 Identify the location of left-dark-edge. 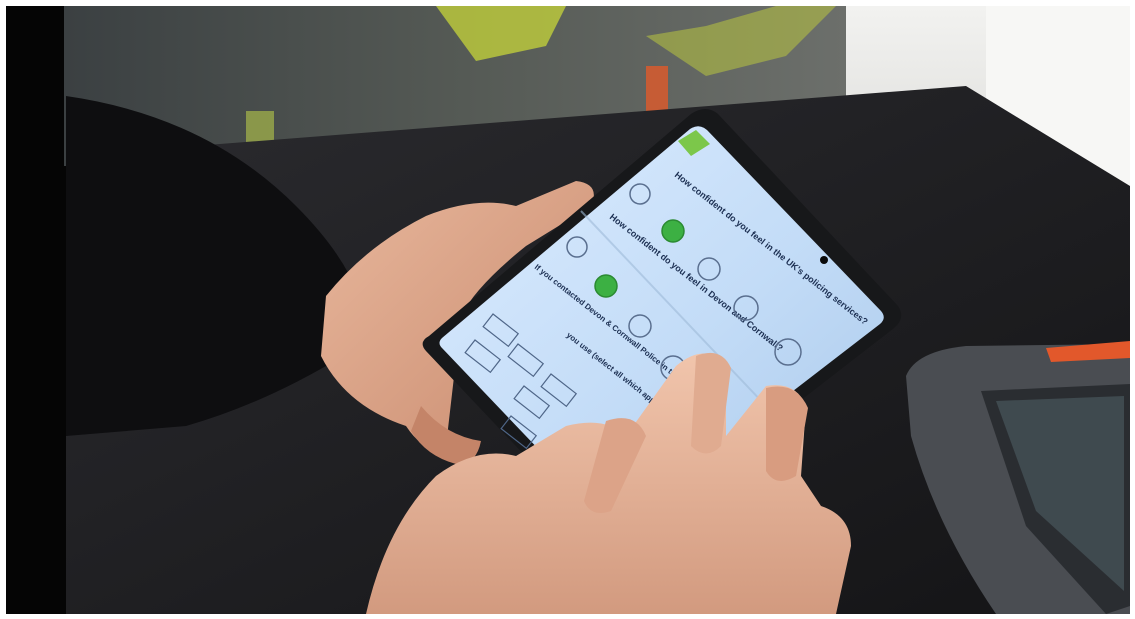
(36, 310).